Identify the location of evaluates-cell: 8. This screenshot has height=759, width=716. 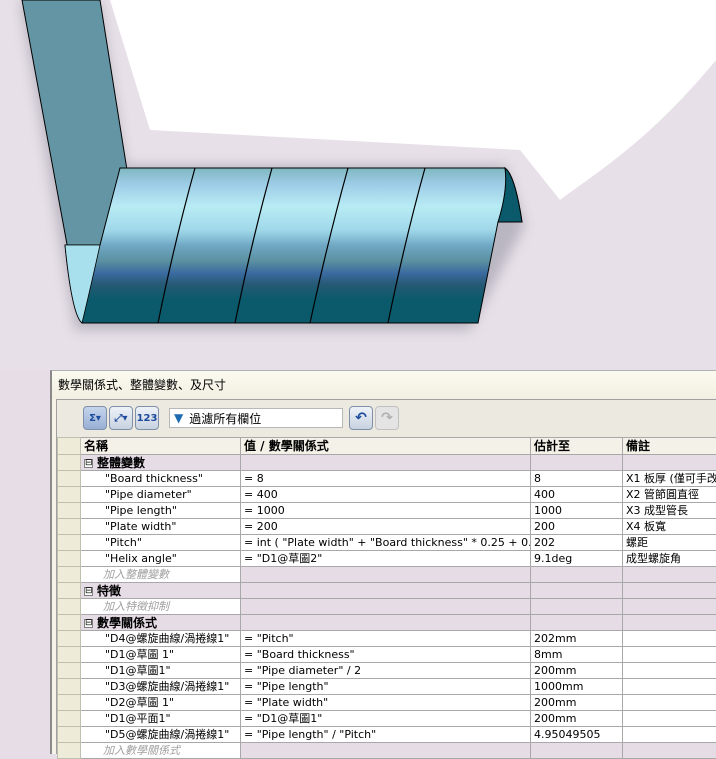
(577, 479).